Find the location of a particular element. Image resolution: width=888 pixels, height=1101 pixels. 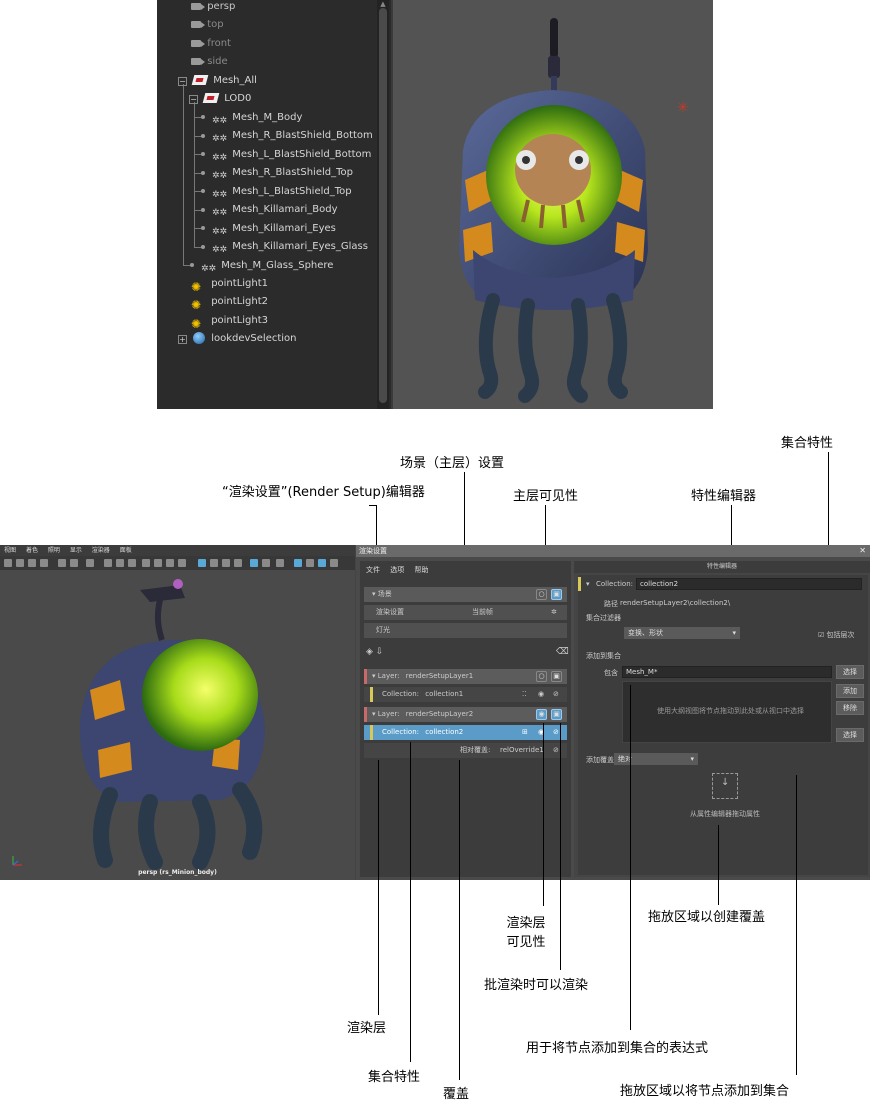

outliner-item-lod0: LOD0 is located at coordinates (226, 99).